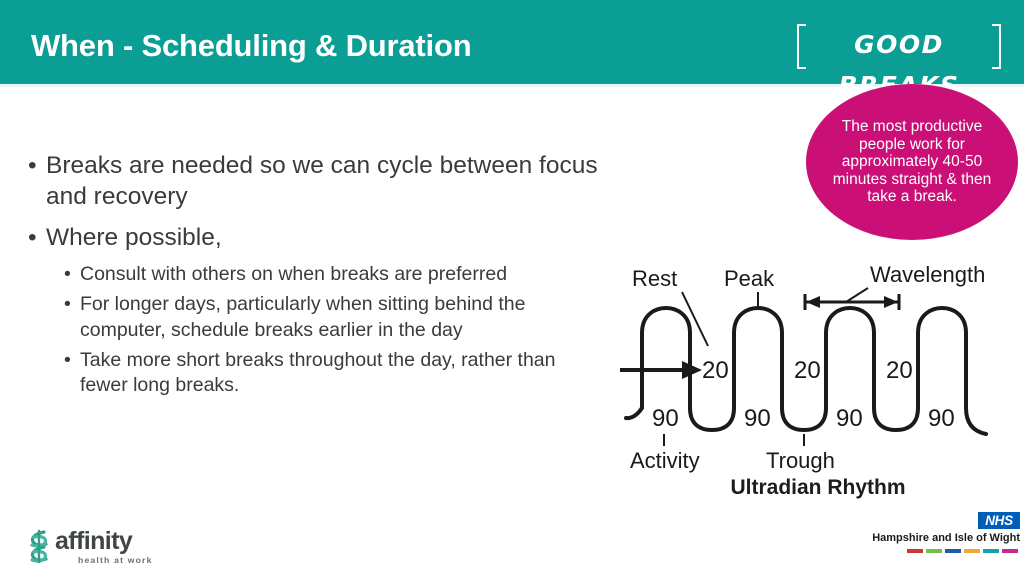 This screenshot has height=576, width=1024. Describe the element at coordinates (749, 278) in the screenshot. I see `label-peak: Peak` at that location.